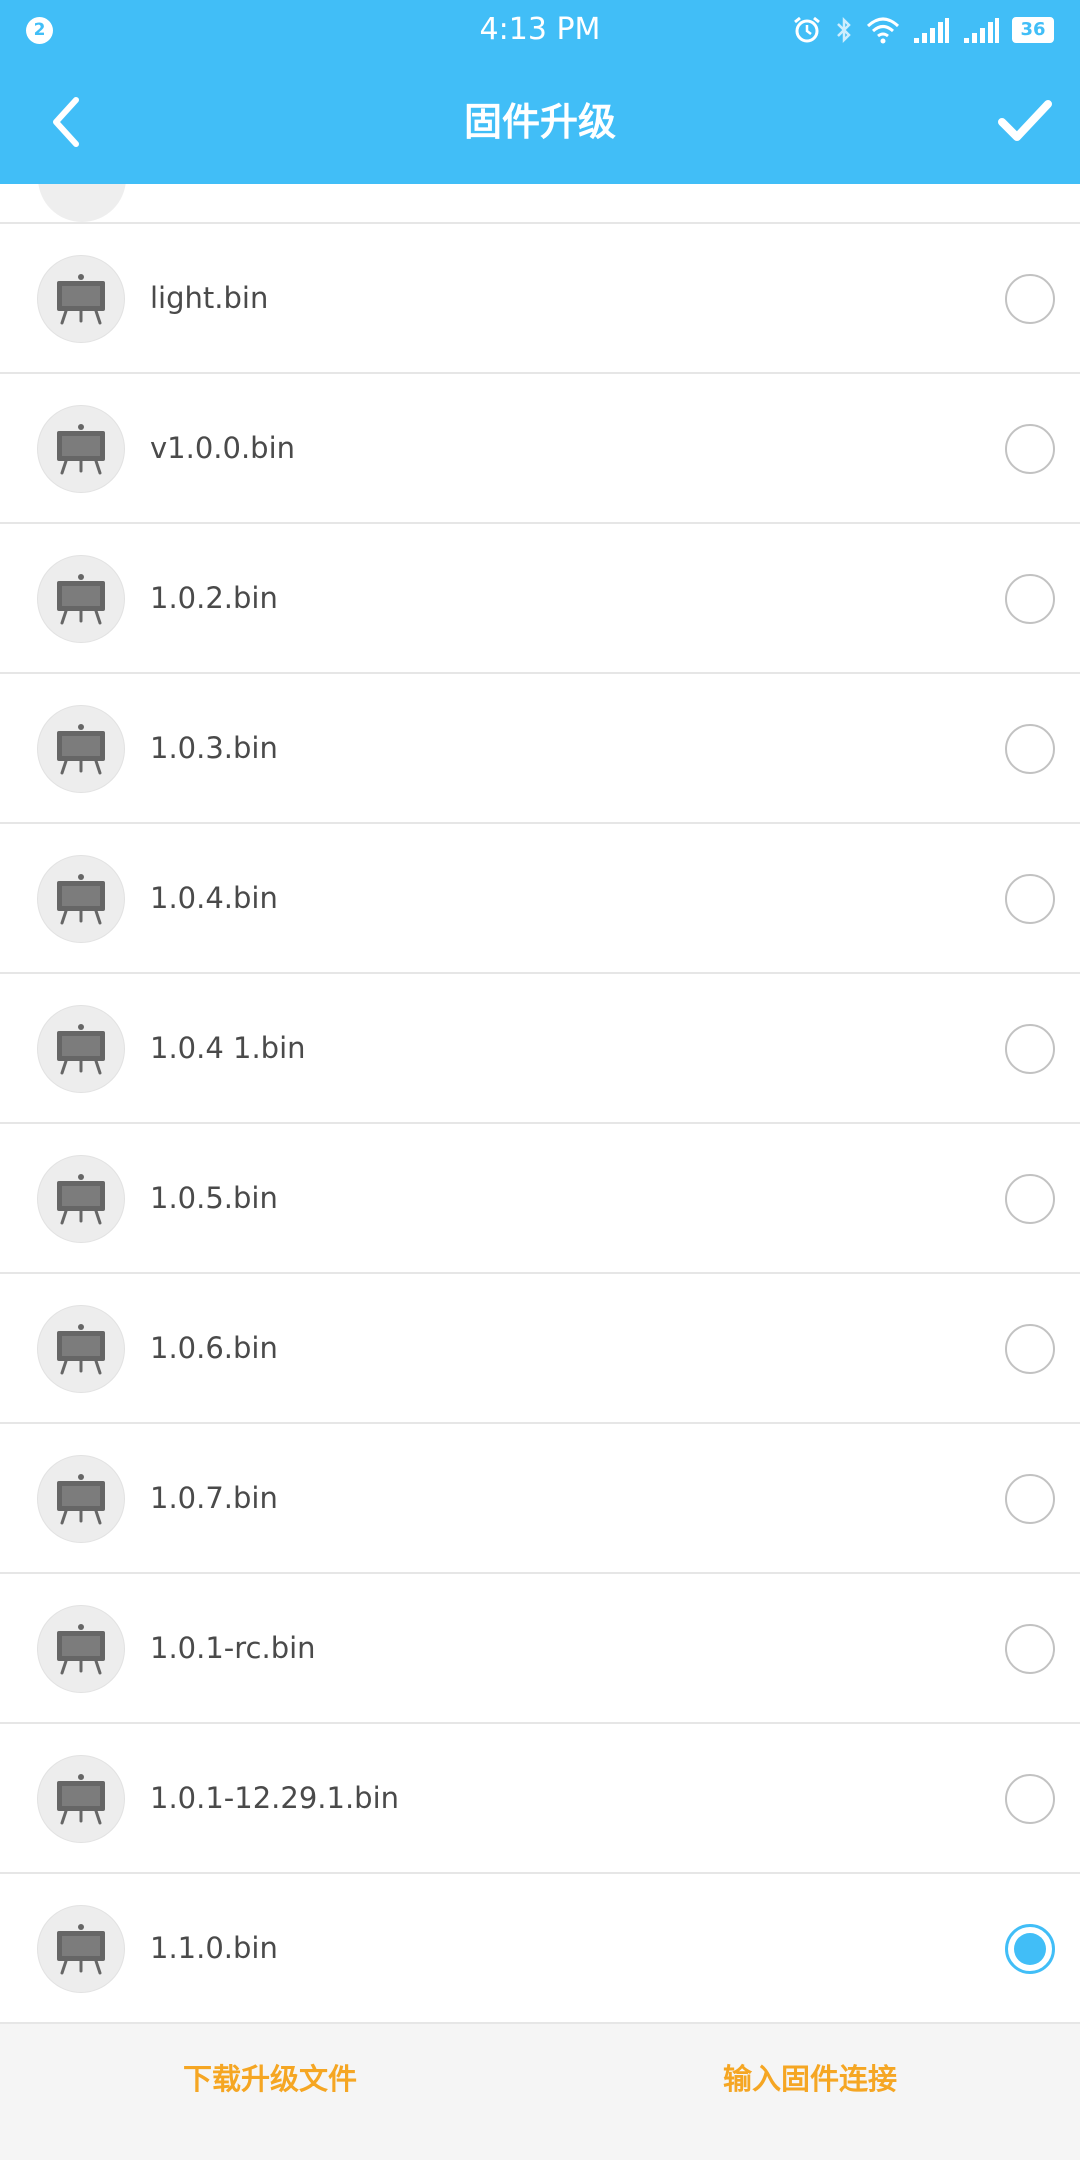 The width and height of the screenshot is (1080, 2160). What do you see at coordinates (228, 1048) in the screenshot?
I see `file-name: 1.0.4 1.bin` at bounding box center [228, 1048].